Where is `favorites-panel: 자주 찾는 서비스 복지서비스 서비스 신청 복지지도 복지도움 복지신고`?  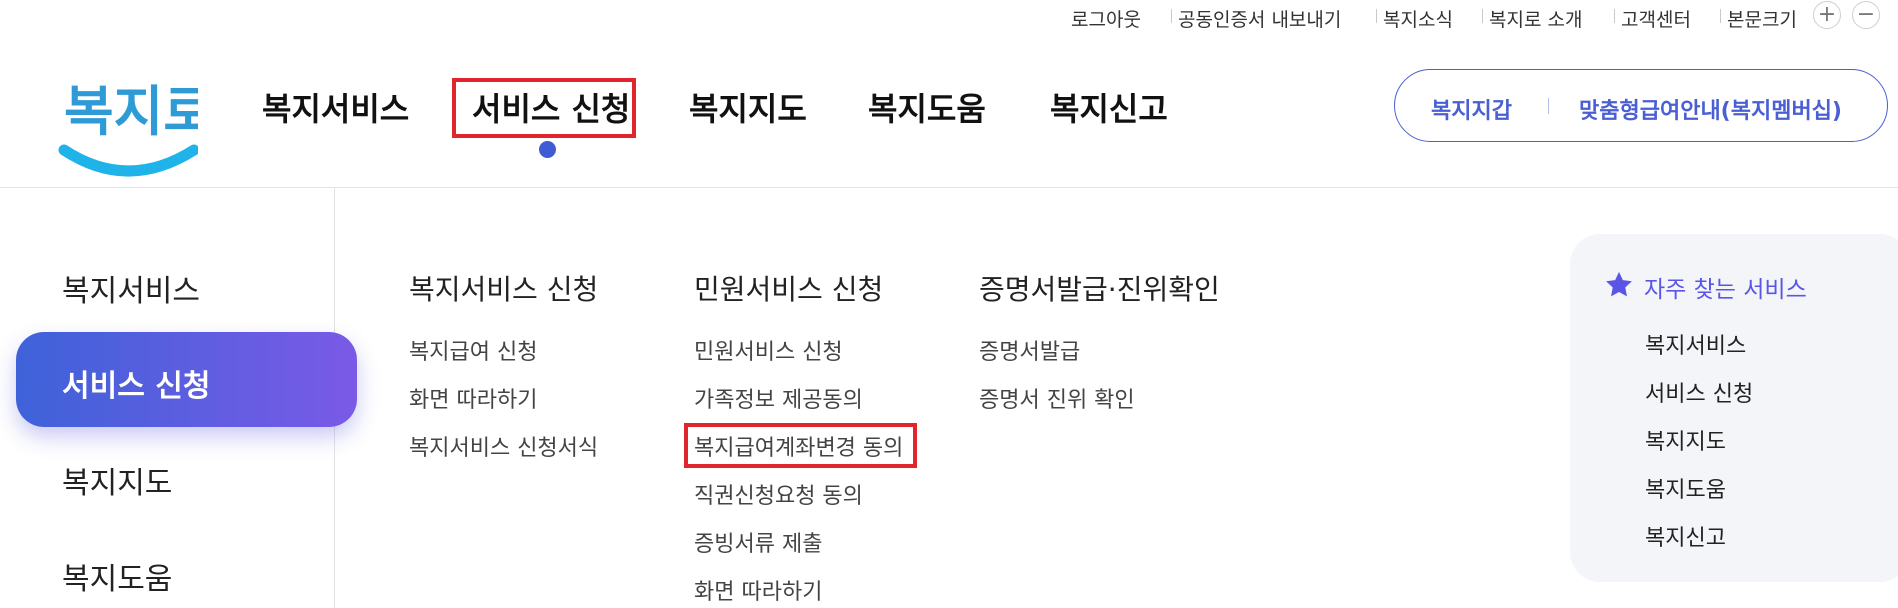
favorites-panel: 자주 찾는 서비스 복지서비스 서비스 신청 복지지도 복지도움 복지신고 is located at coordinates (1734, 408).